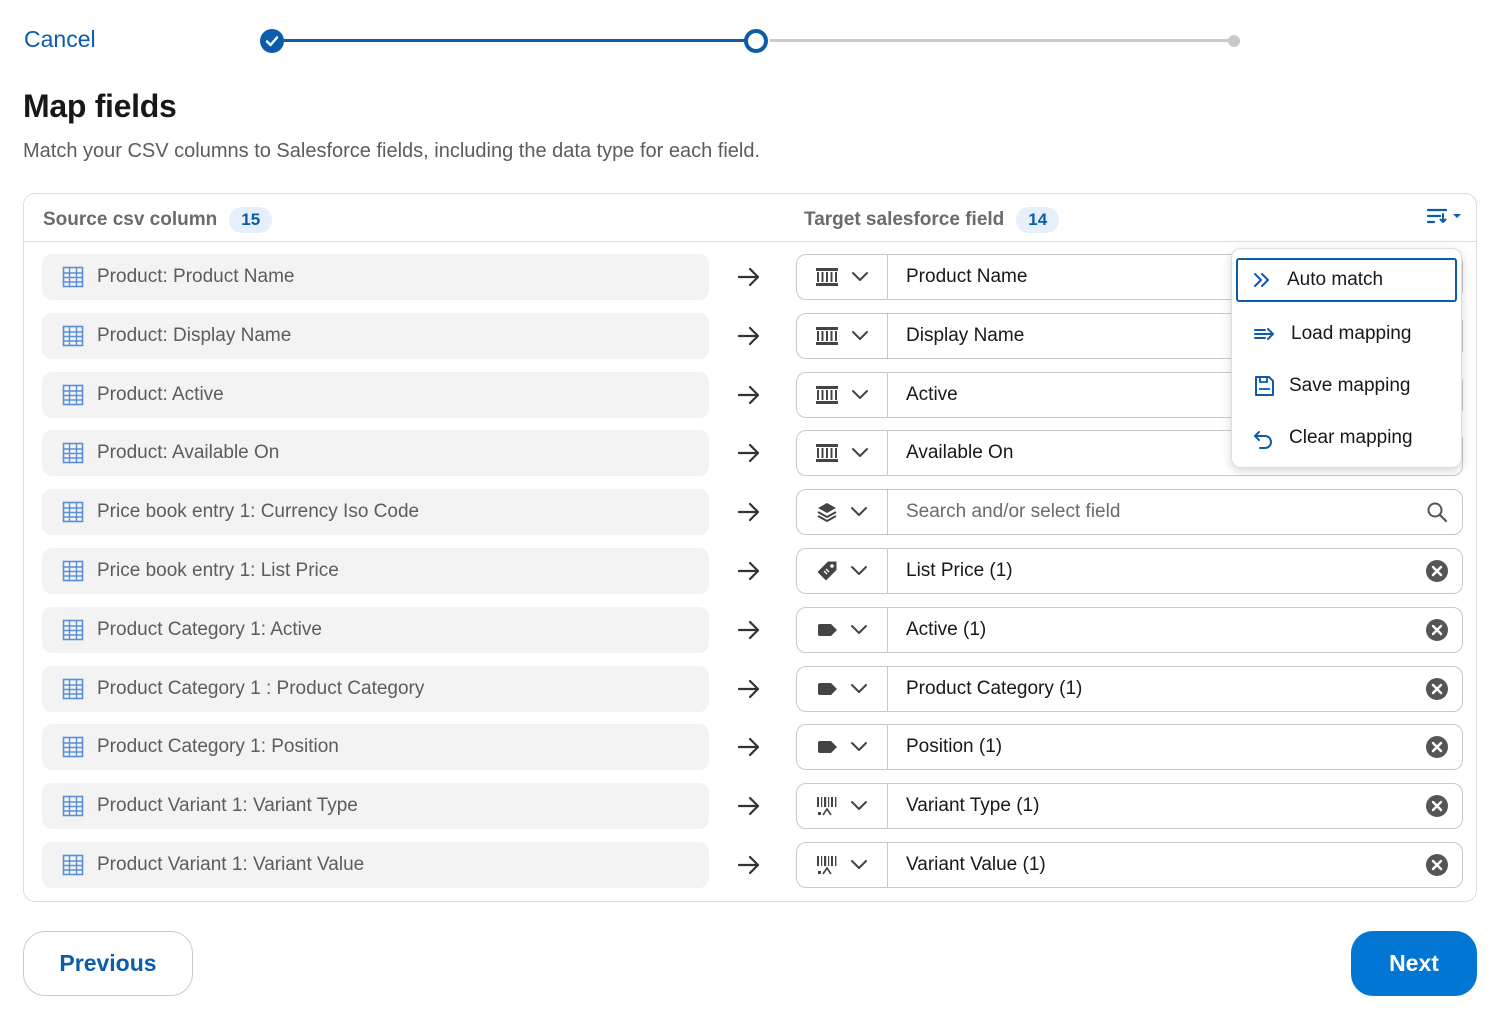 The image size is (1500, 1018). Describe the element at coordinates (750, 748) in the screenshot. I see `mapping-row: Product Category 1: Position Position (1)` at that location.